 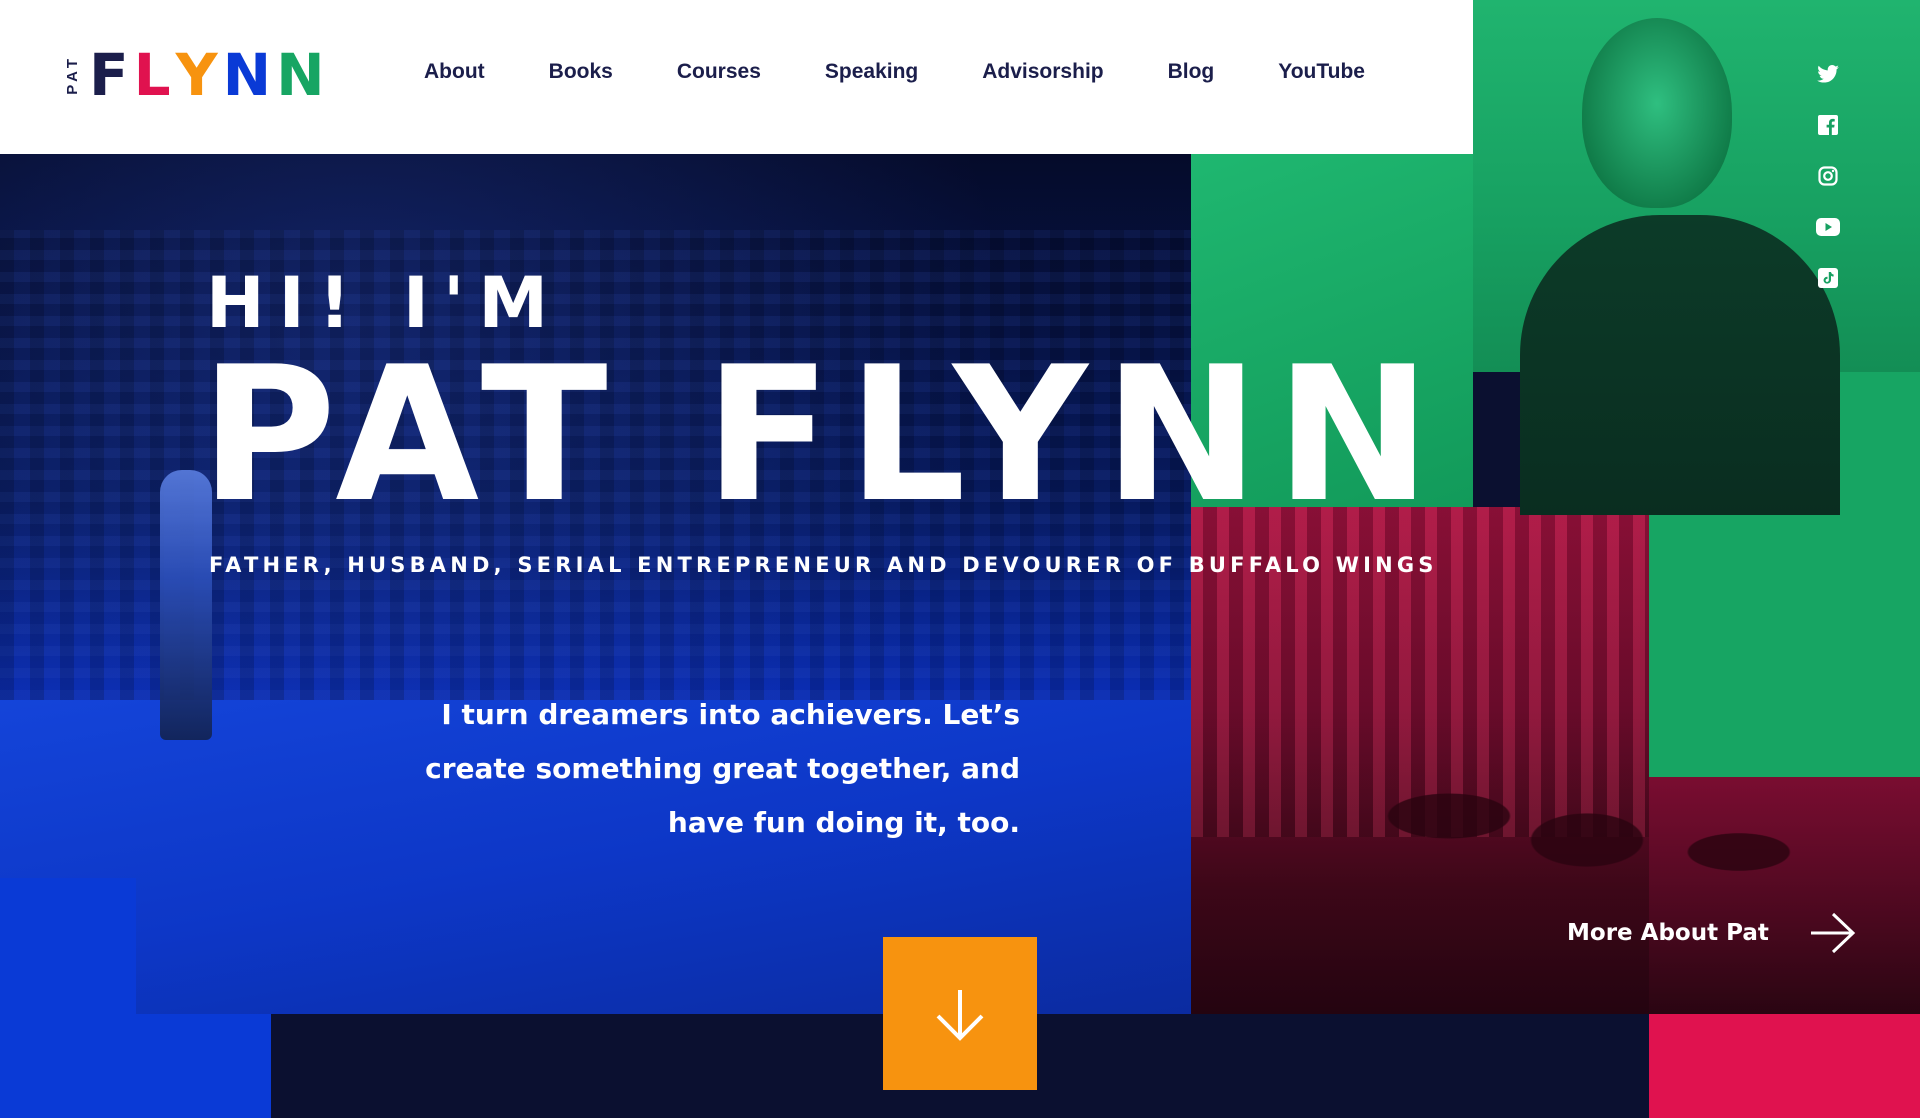 What do you see at coordinates (68, 946) in the screenshot?
I see `blue-block` at bounding box center [68, 946].